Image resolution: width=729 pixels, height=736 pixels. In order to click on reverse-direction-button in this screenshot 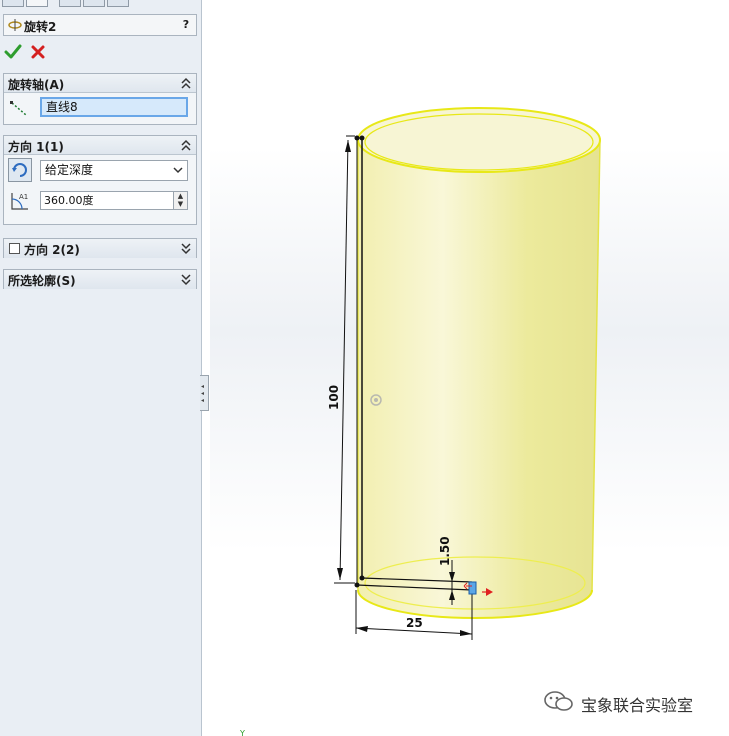, I will do `click(20, 170)`.